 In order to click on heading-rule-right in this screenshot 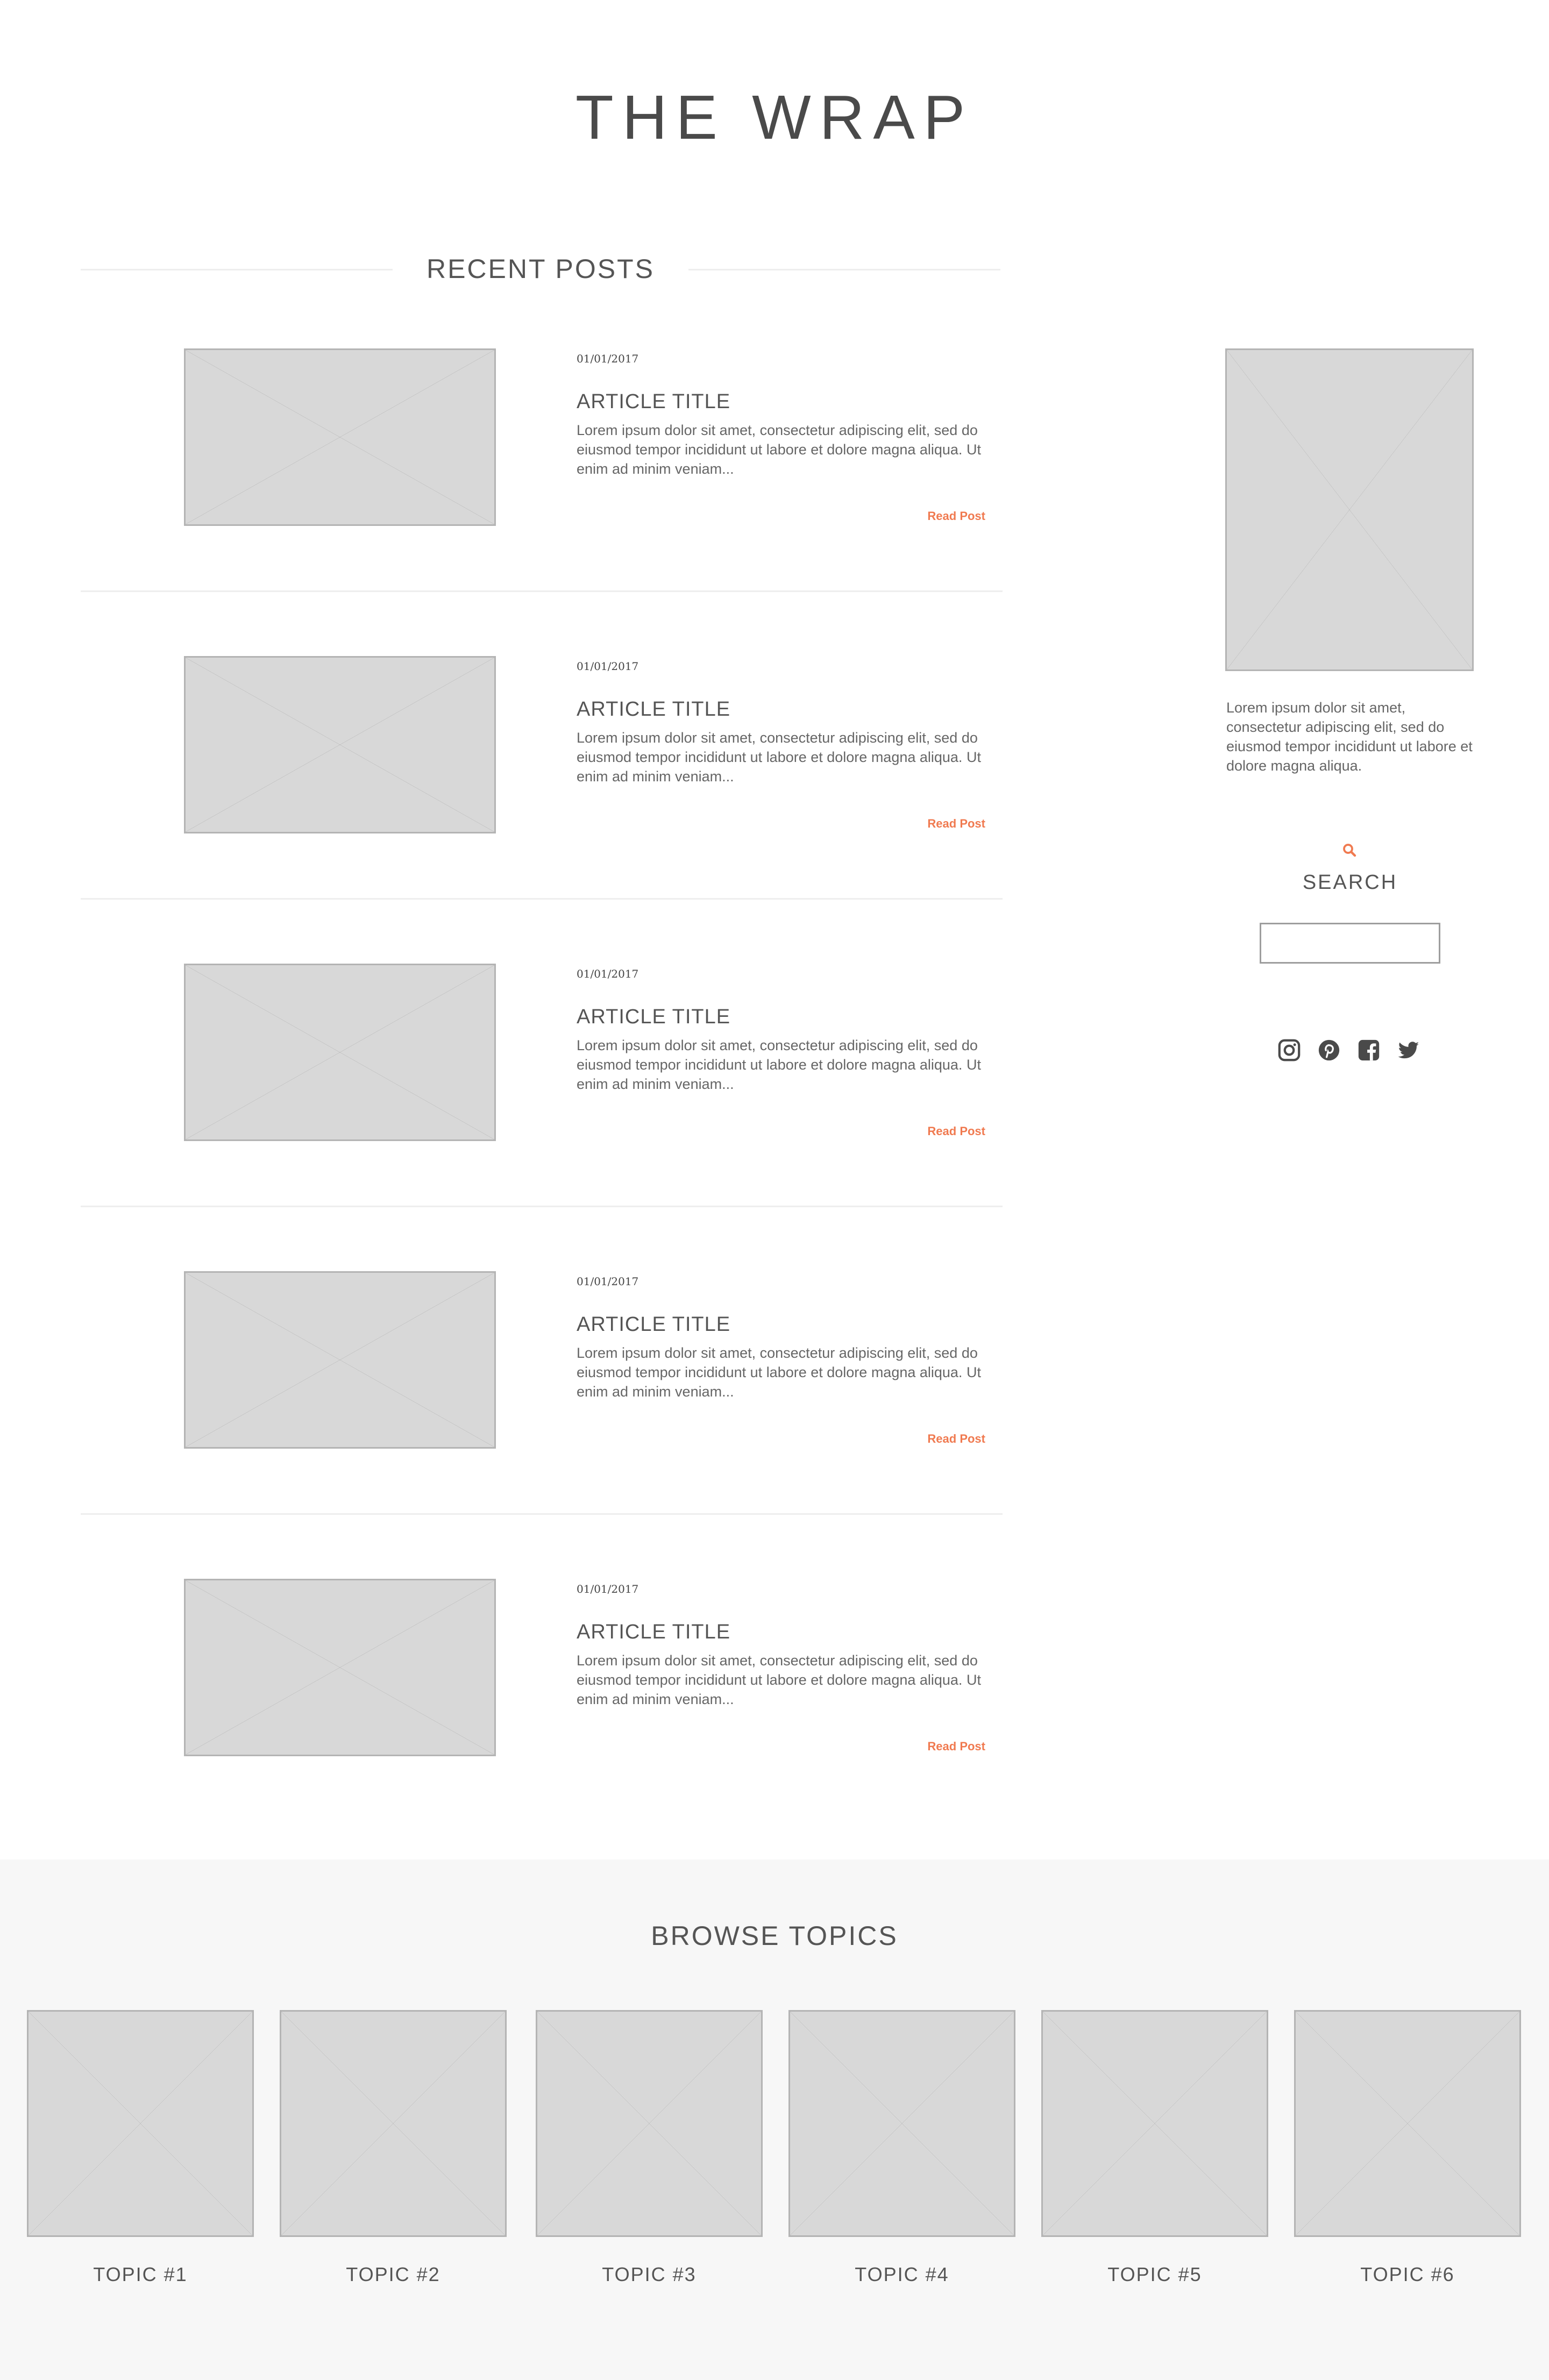, I will do `click(844, 269)`.